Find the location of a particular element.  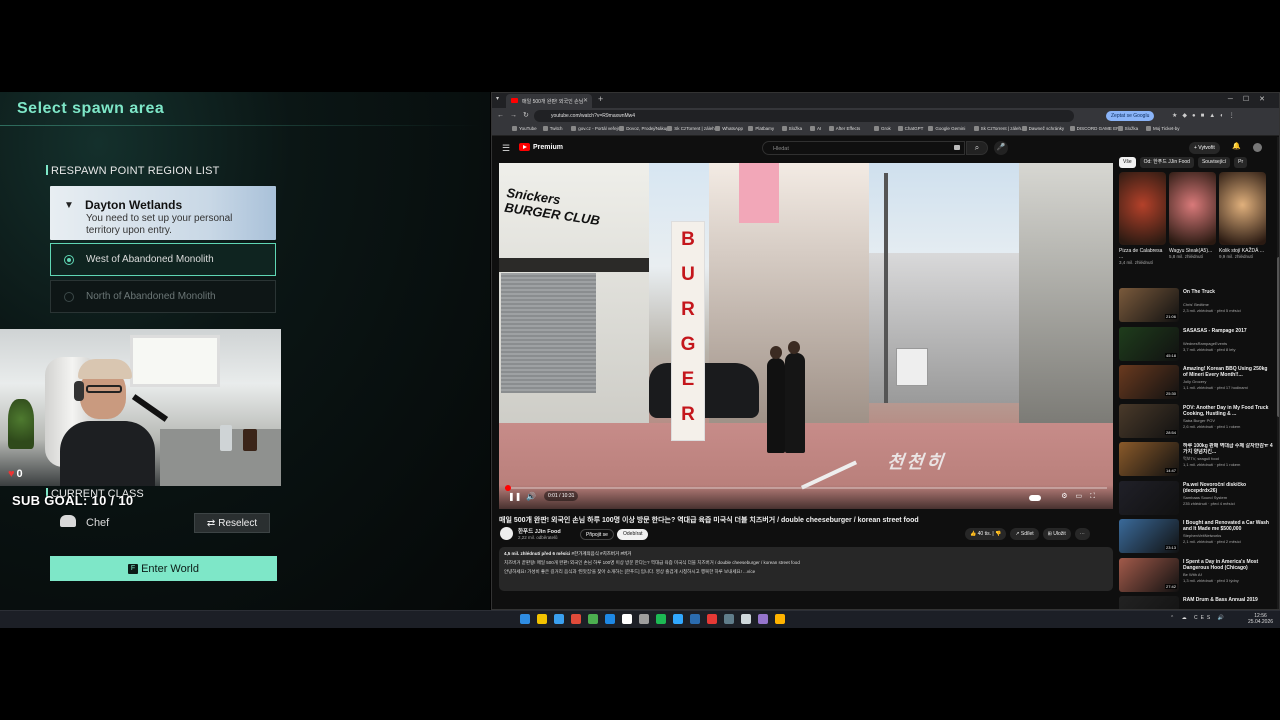

recommended-video: RAM Drum & Bass Annual 2019 is located at coordinates (1197, 602).